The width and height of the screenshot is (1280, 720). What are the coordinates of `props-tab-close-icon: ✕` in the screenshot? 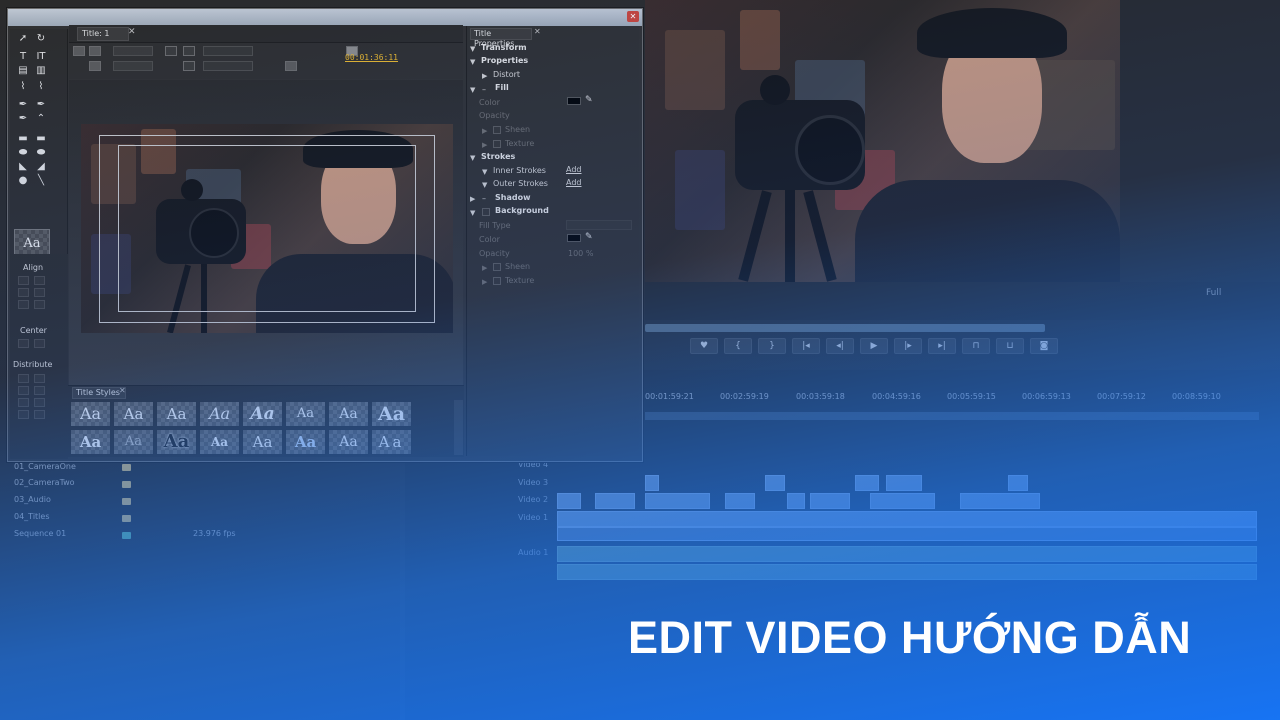 It's located at (537, 31).